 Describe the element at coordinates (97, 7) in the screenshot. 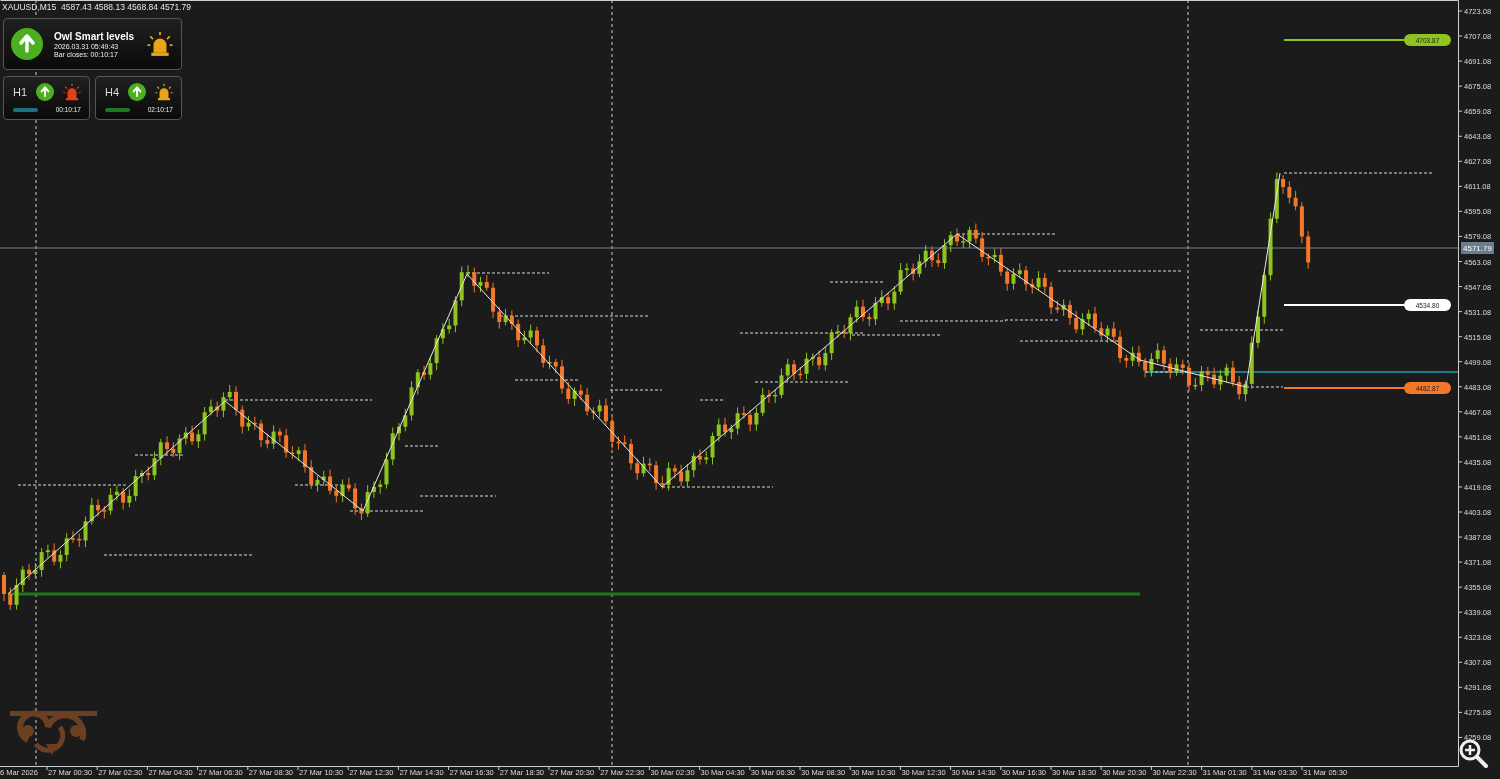

I see `symbol-info: XAUUSD,M15 4587.43 4588.13 4568.84 4571.79` at that location.